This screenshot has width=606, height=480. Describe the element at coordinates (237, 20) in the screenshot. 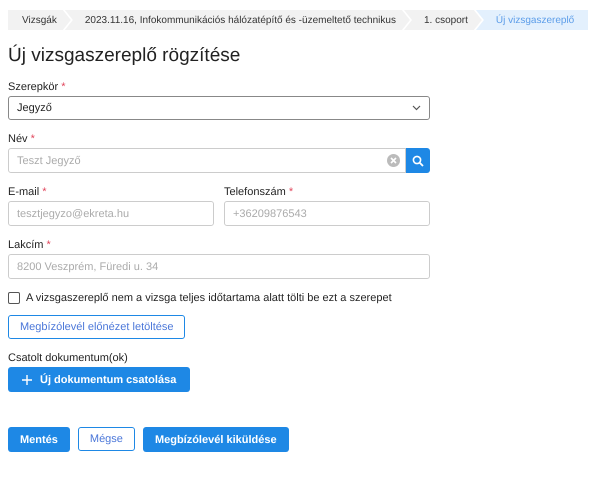

I see `breadcrumb-item: 2023.11.16, Infokommunikációs hálózatépítő és -üzemeltető technikus` at that location.